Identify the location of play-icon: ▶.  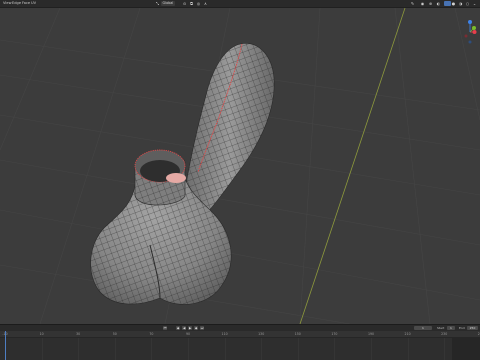
(190, 328).